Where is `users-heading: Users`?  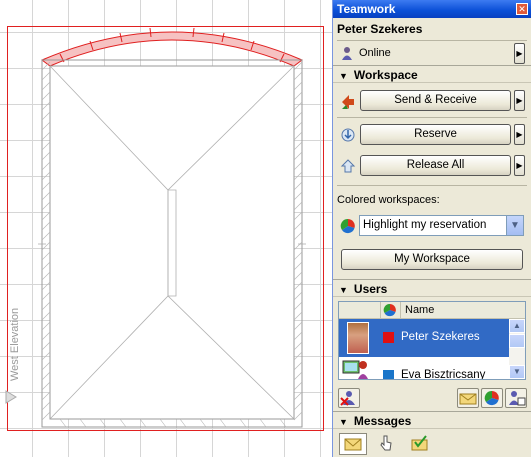
users-heading: Users is located at coordinates (370, 289).